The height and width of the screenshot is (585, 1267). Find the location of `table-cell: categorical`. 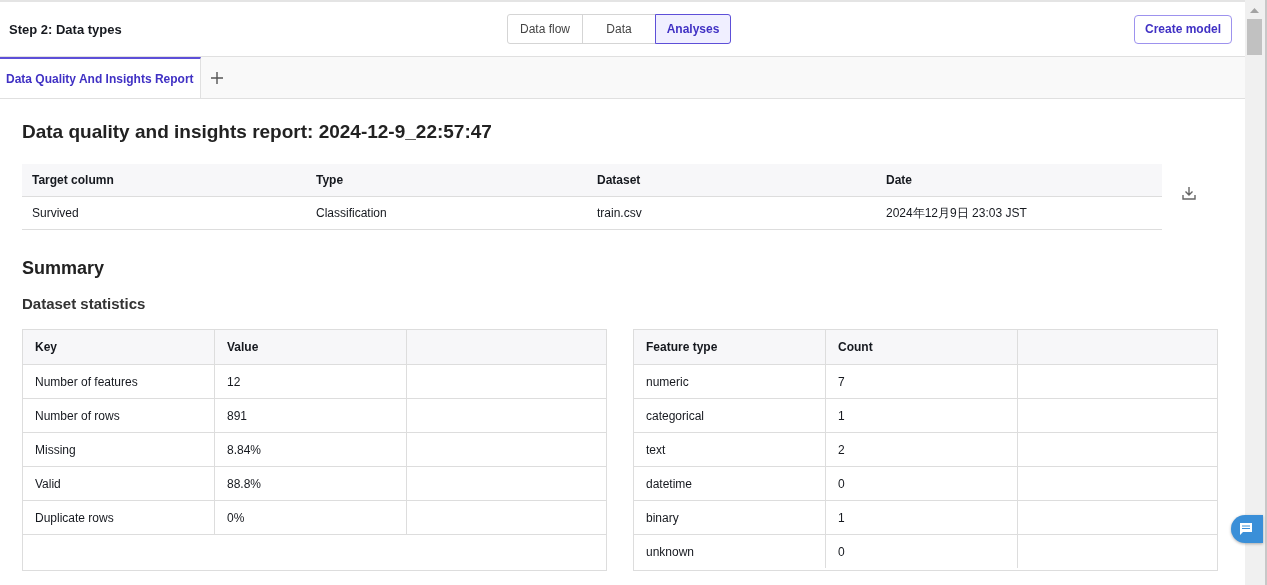

table-cell: categorical is located at coordinates (730, 415).